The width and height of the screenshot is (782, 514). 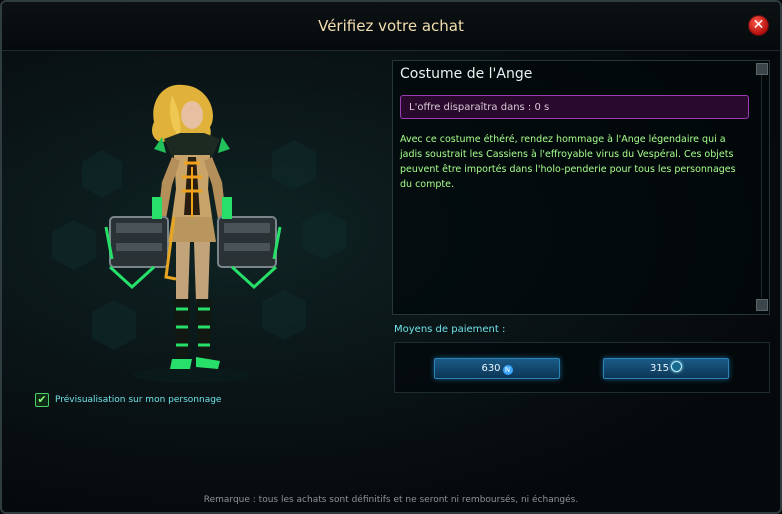 What do you see at coordinates (574, 107) in the screenshot?
I see `offer-timer: L'offre disparaîtra dans : 0 s` at bounding box center [574, 107].